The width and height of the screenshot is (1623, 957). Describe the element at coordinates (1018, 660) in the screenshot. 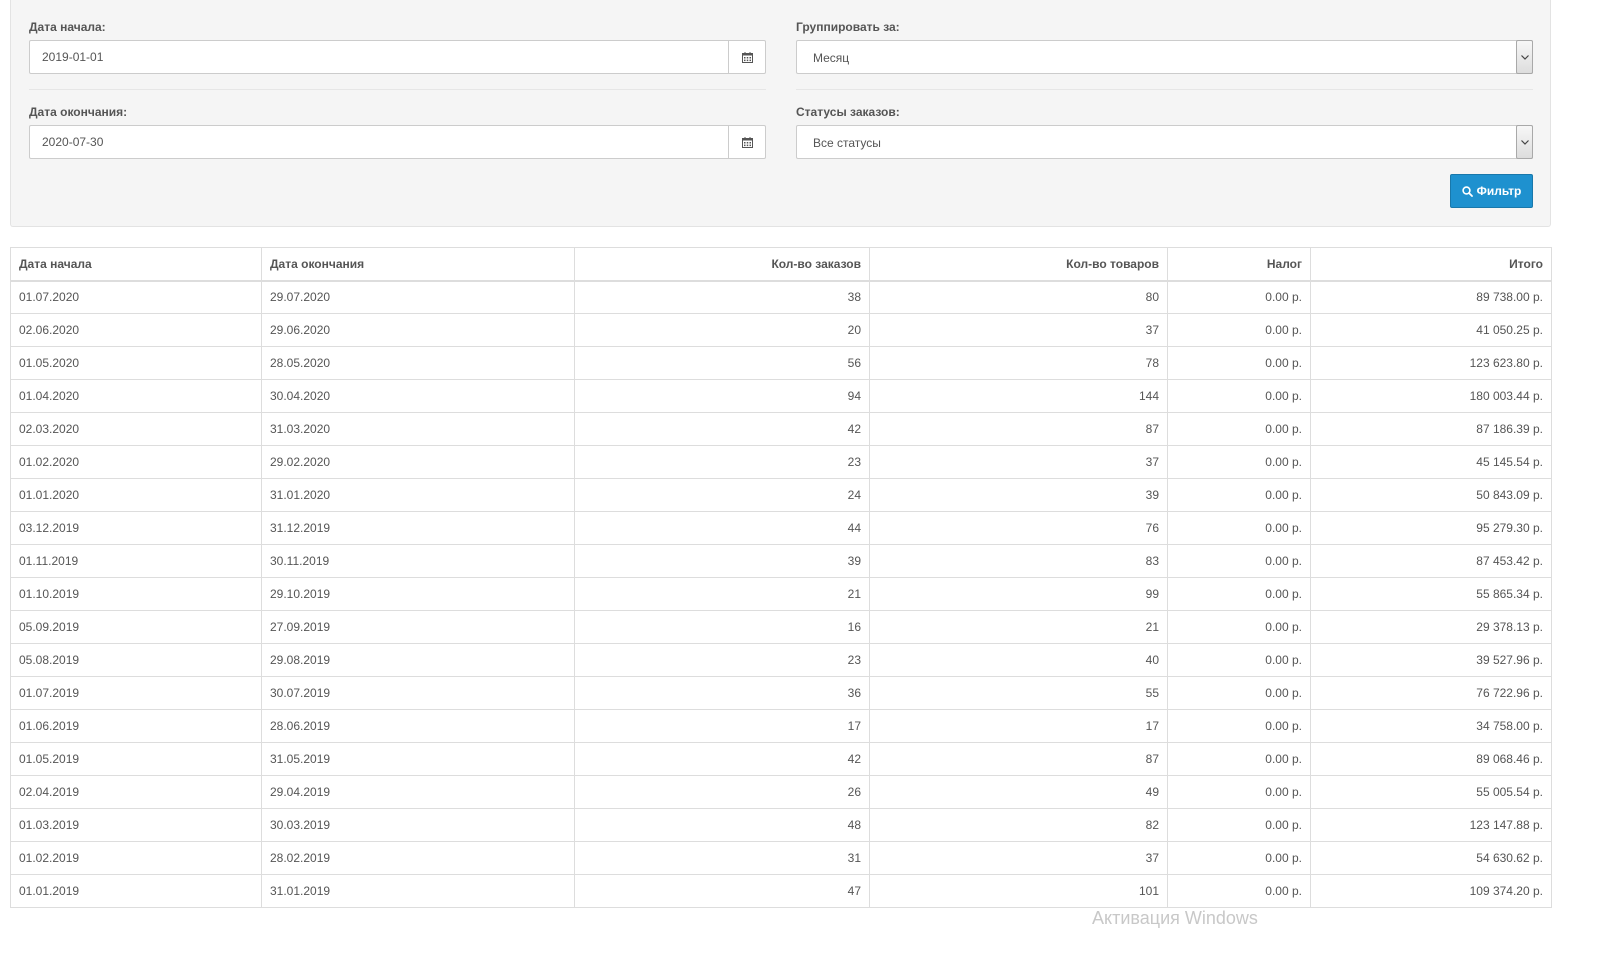

I see `cell-product-count: 40` at that location.